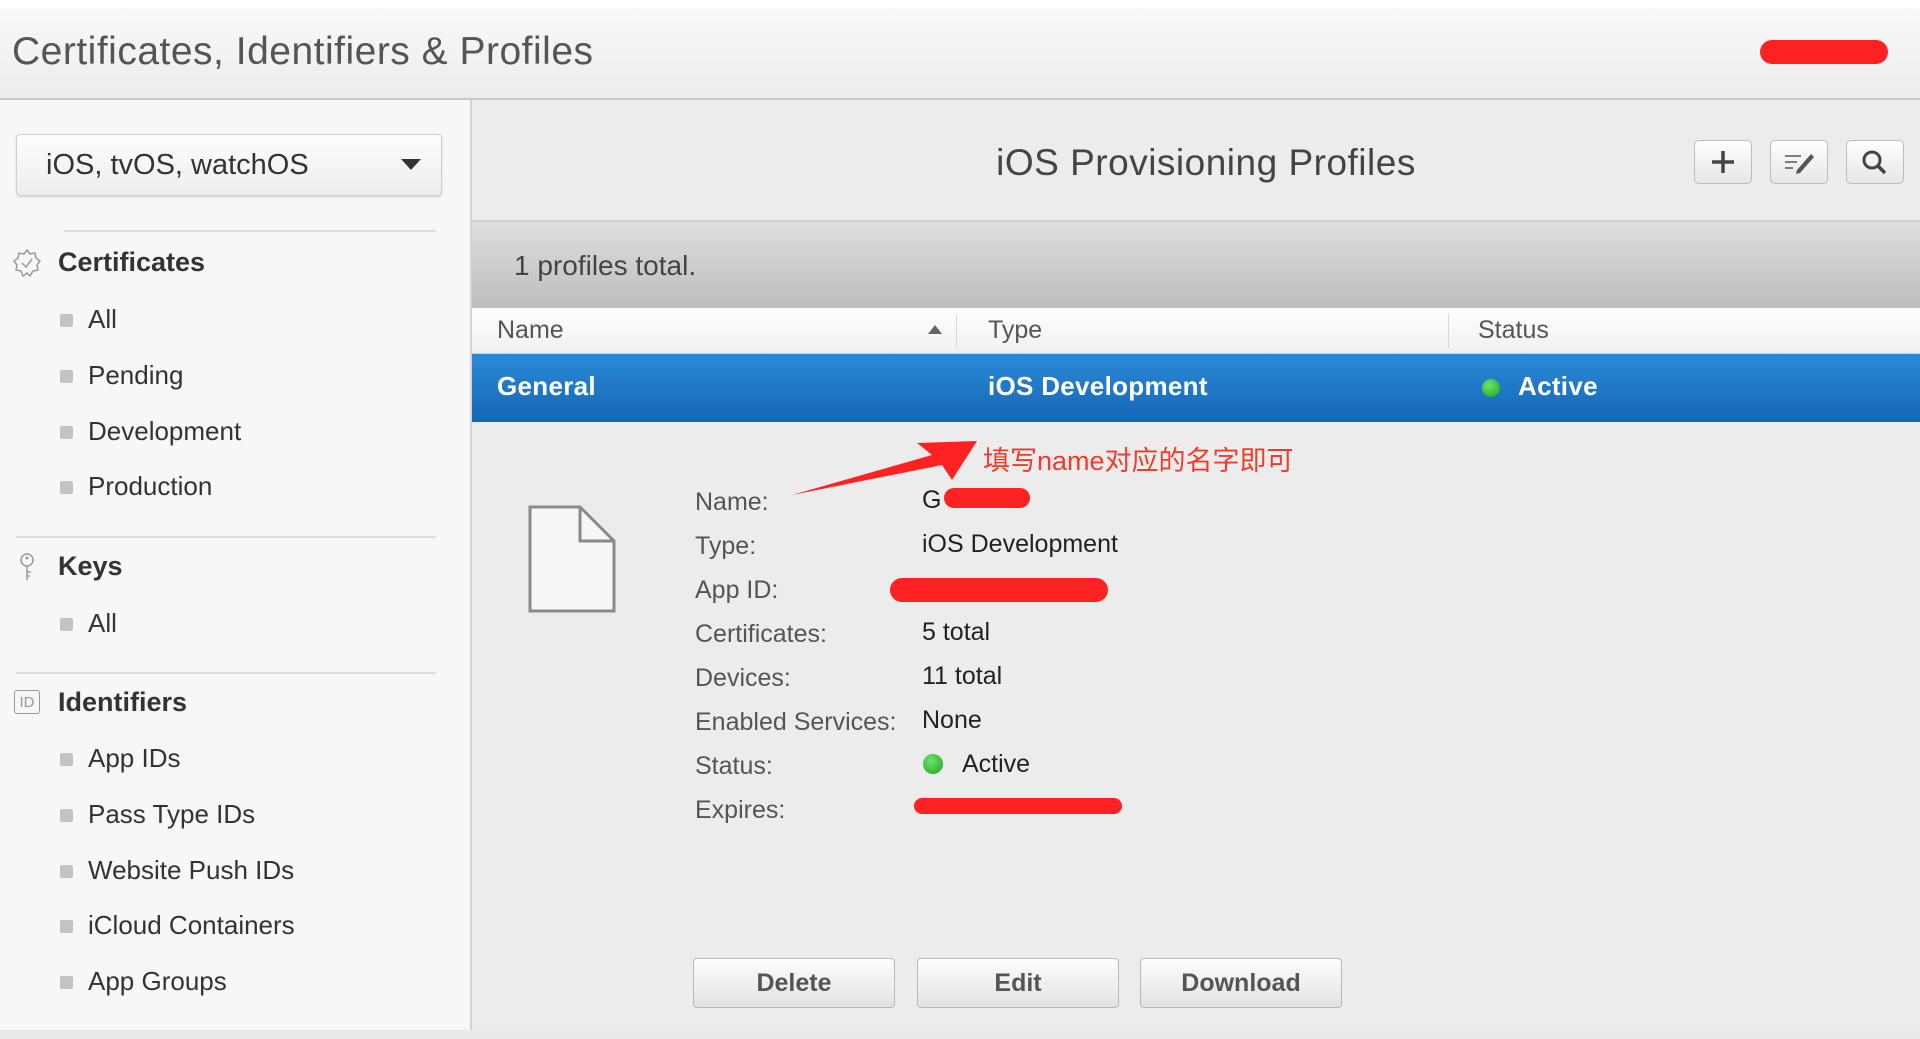  Describe the element at coordinates (1824, 52) in the screenshot. I see `account-redaction` at that location.